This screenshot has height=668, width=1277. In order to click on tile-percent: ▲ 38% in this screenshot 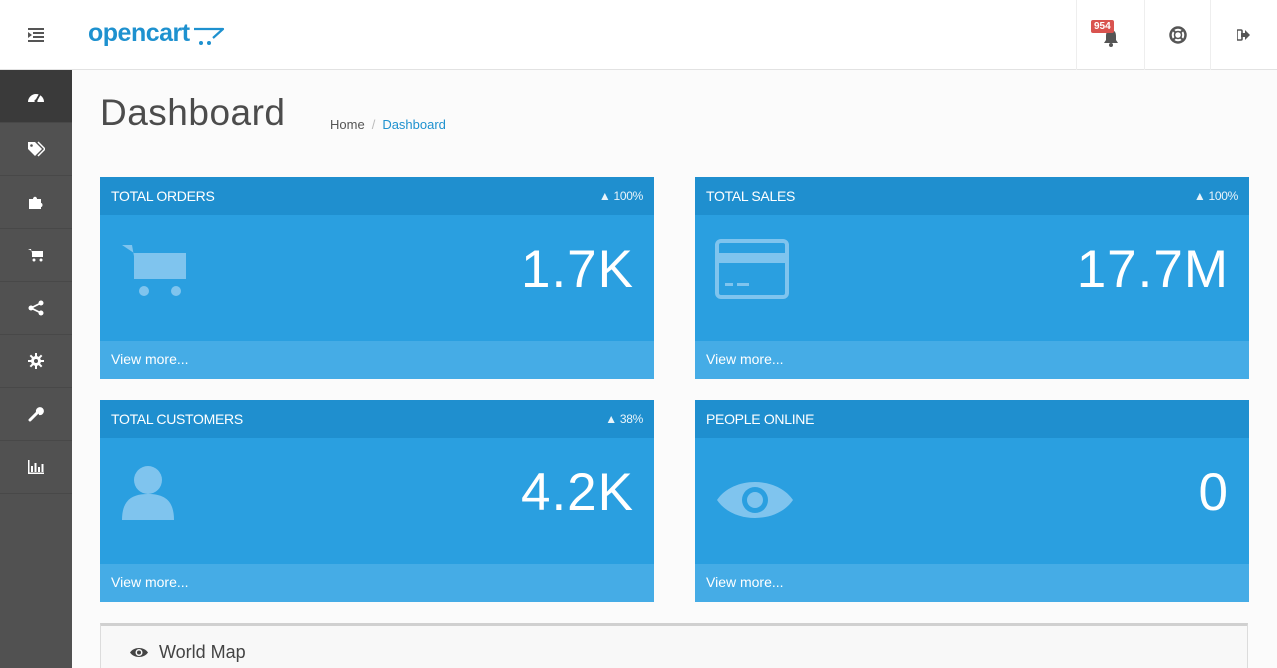, I will do `click(624, 419)`.